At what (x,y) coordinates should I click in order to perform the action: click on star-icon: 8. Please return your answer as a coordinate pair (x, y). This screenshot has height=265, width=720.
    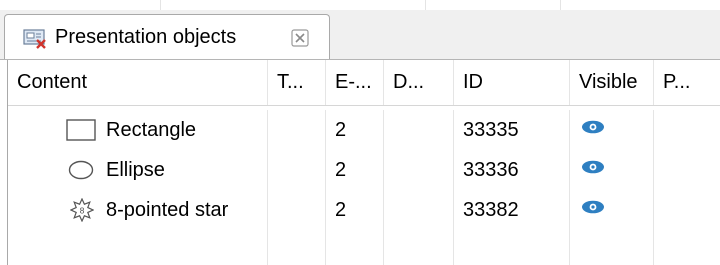
    Looking at the image, I should click on (82, 210).